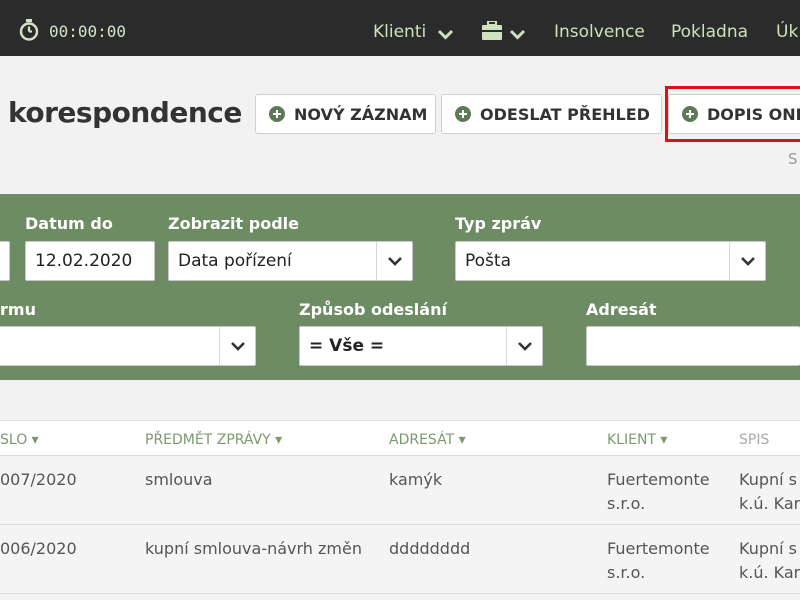 The width and height of the screenshot is (800, 600). Describe the element at coordinates (235, 261) in the screenshot. I see `show-by-value: Data pořízení` at that location.